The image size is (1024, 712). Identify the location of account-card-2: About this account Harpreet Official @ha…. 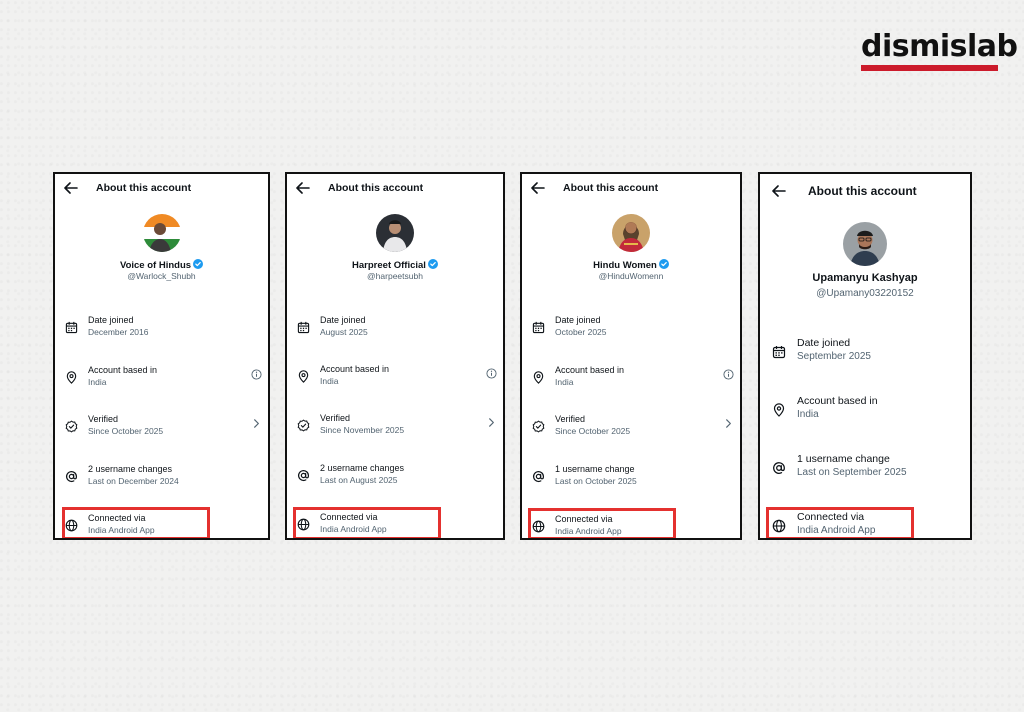
(395, 356).